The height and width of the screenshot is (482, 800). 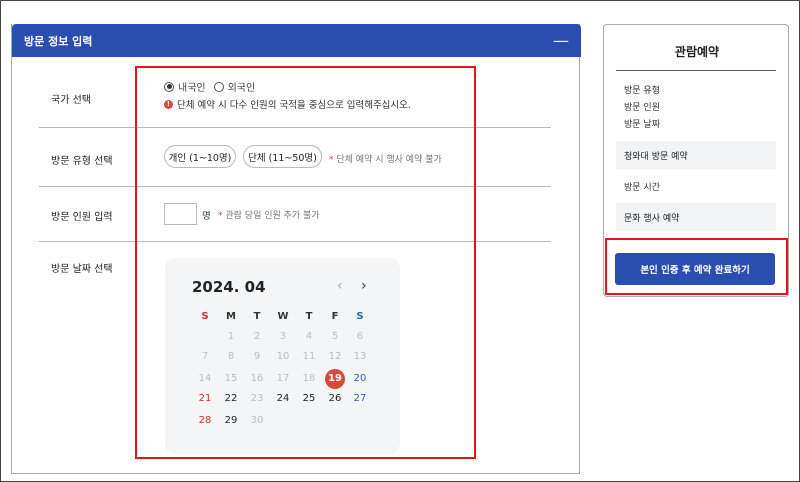 What do you see at coordinates (696, 155) in the screenshot?
I see `sidebar-band-reservation: 청와대 방문 예약` at bounding box center [696, 155].